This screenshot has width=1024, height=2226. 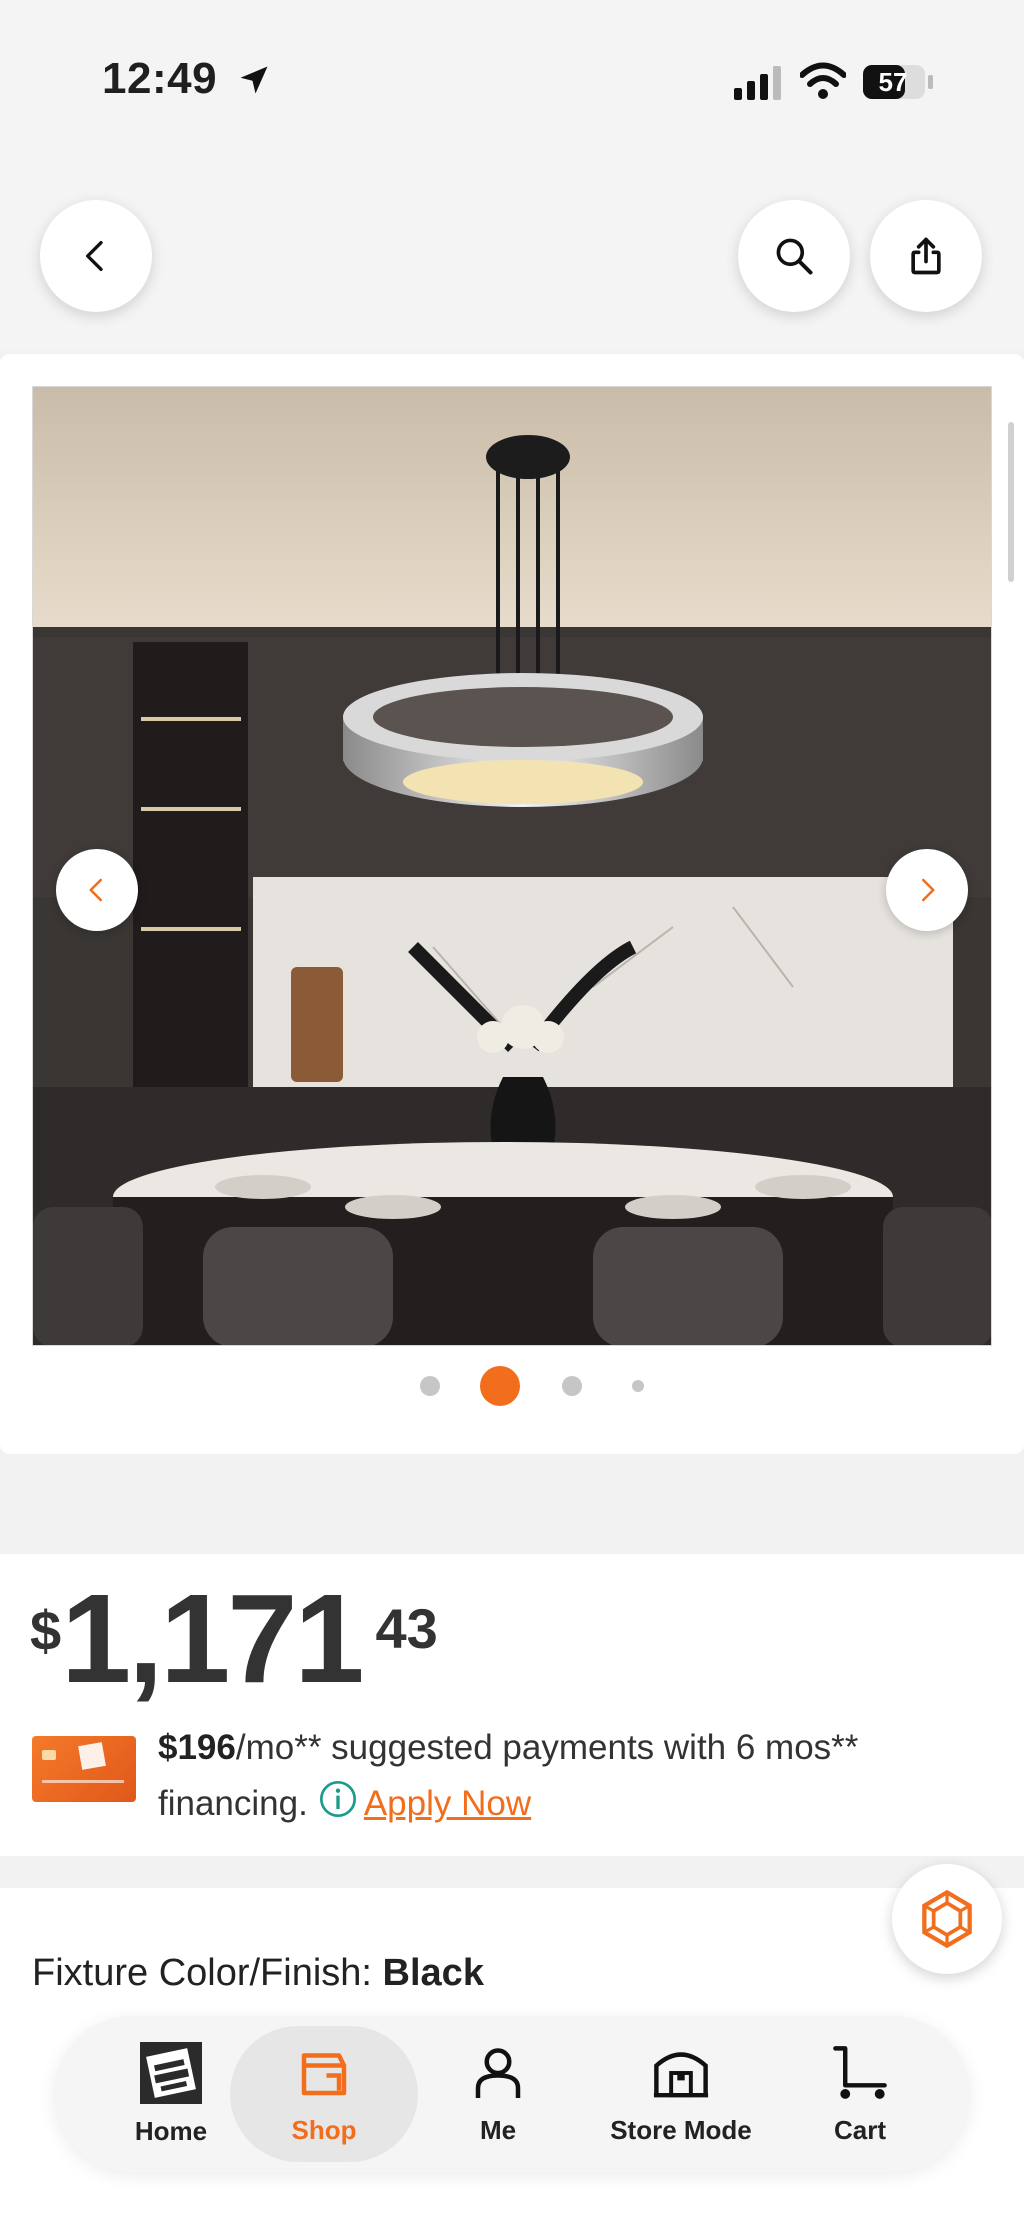 What do you see at coordinates (757, 83) in the screenshot?
I see `cellular-signal-icon` at bounding box center [757, 83].